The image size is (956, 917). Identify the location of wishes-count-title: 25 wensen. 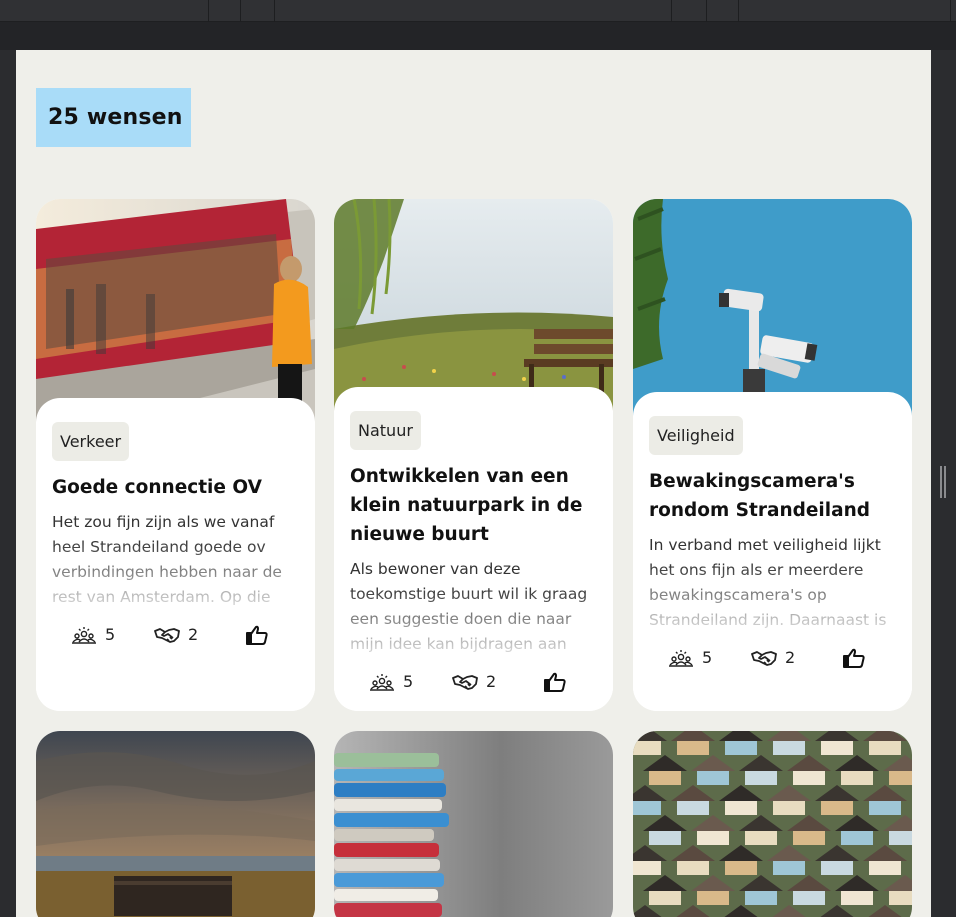
(115, 117).